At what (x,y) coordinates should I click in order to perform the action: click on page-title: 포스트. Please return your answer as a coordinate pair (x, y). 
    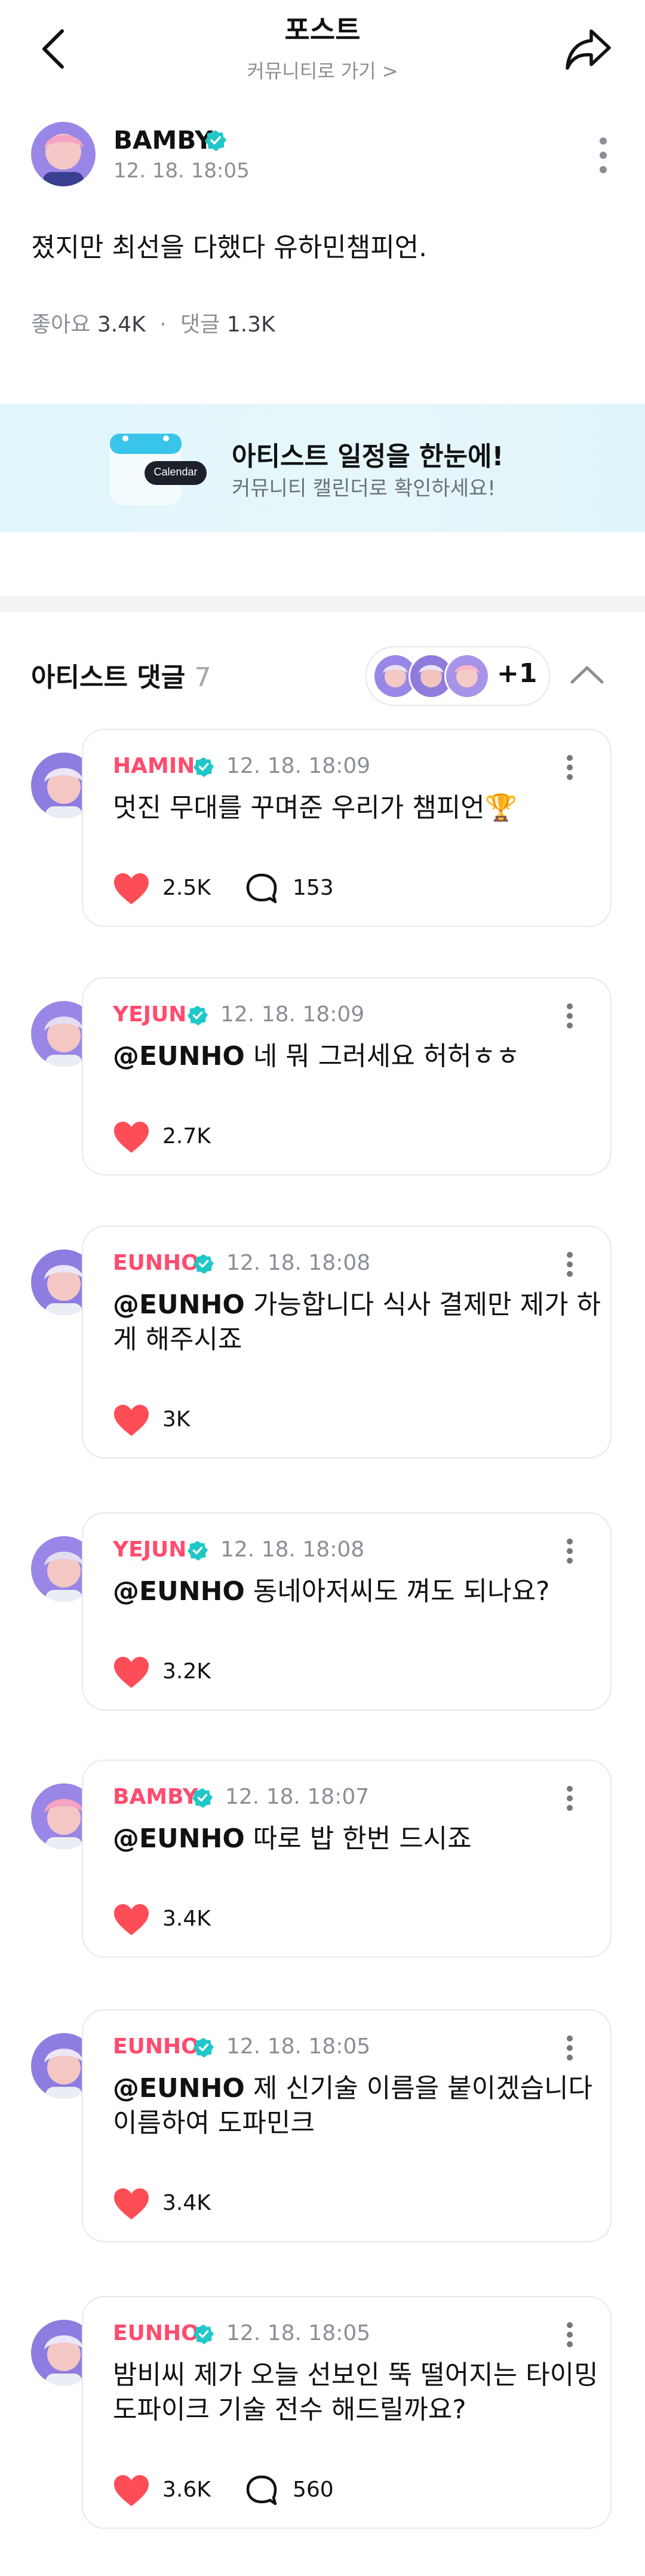
    Looking at the image, I should click on (322, 30).